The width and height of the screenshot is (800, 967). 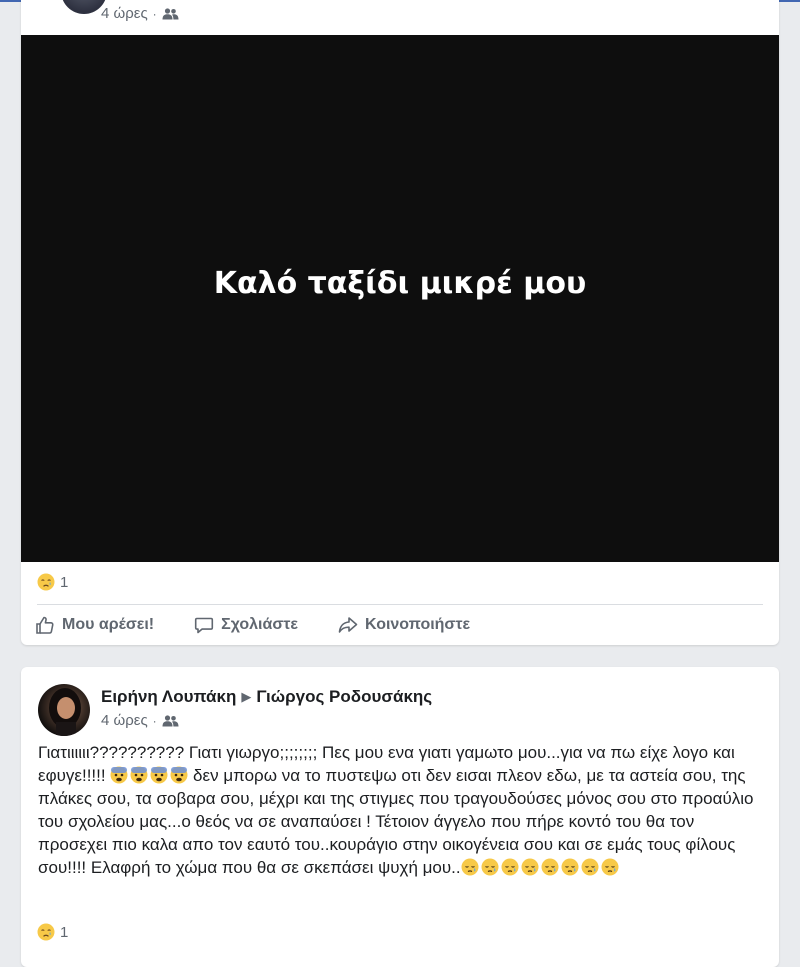 I want to click on share-button: Κοινοποιήστε, so click(x=404, y=625).